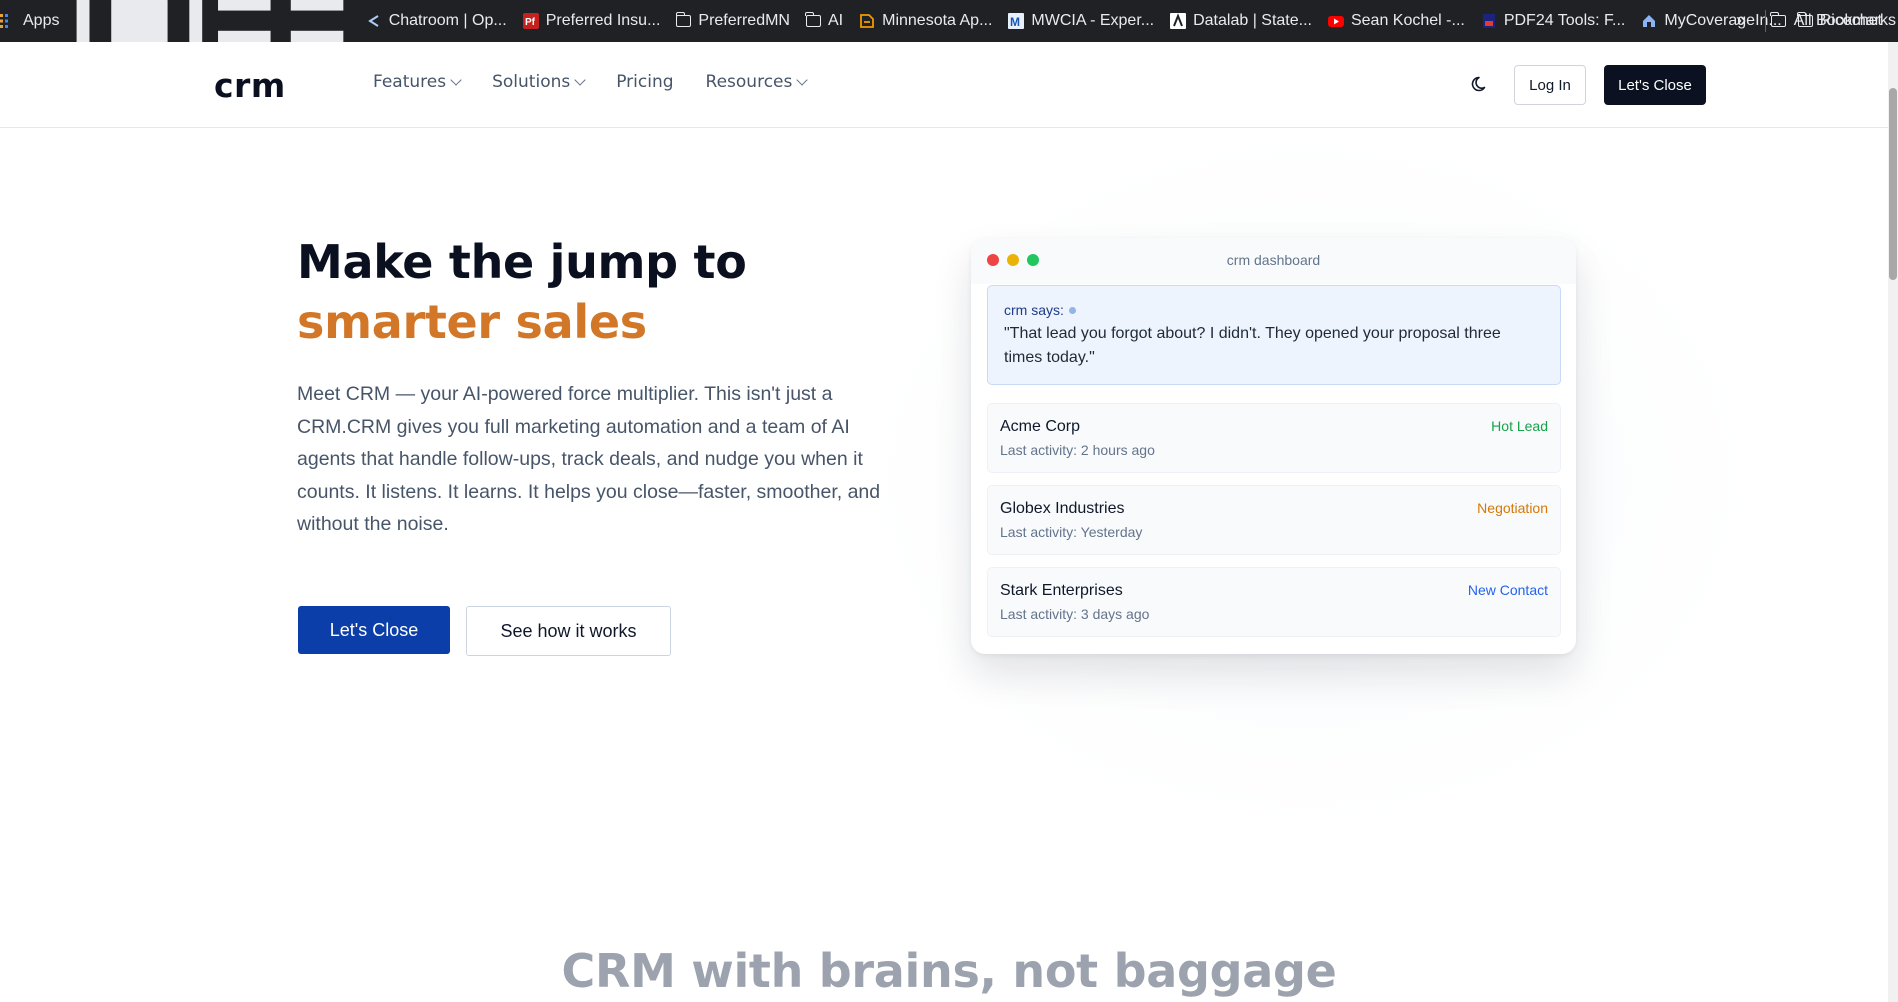  What do you see at coordinates (472, 322) in the screenshot?
I see `hero-title-accent: smarter sales` at bounding box center [472, 322].